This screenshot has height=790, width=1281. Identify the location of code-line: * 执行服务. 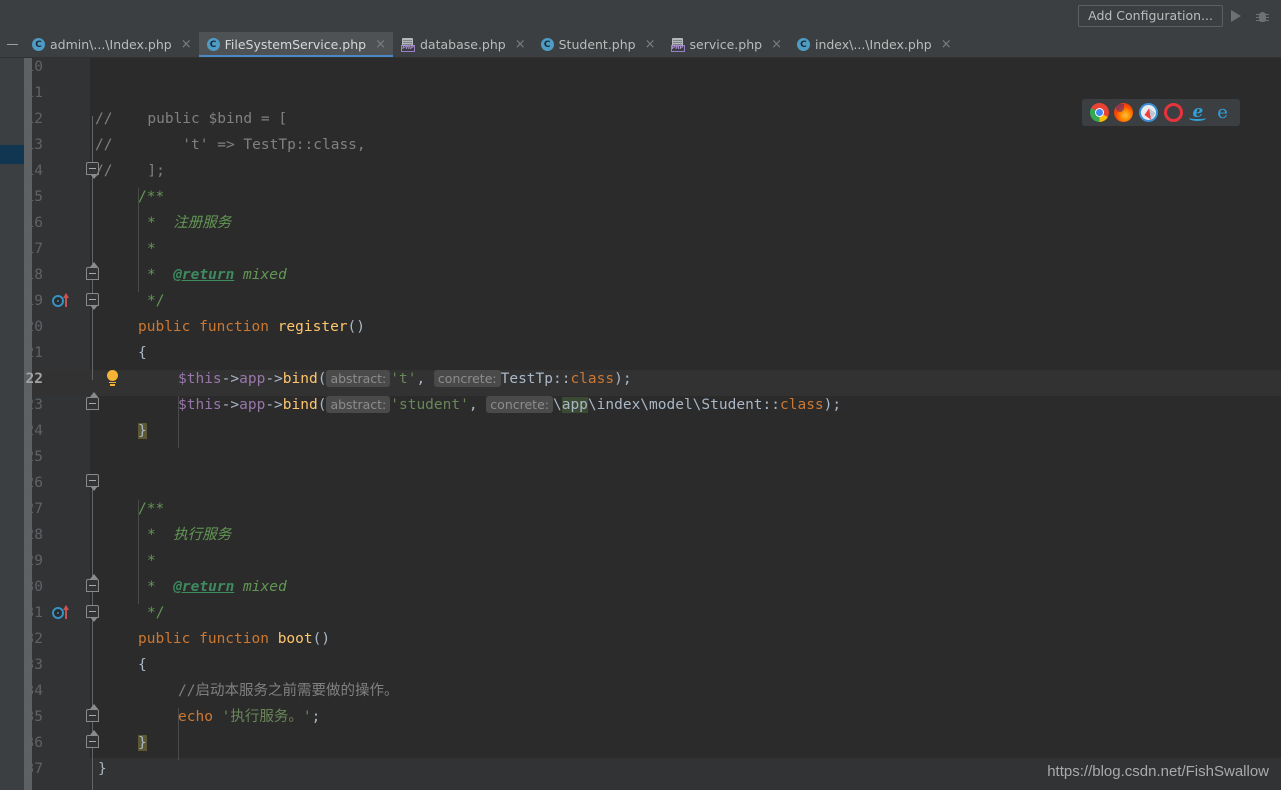
(640, 519).